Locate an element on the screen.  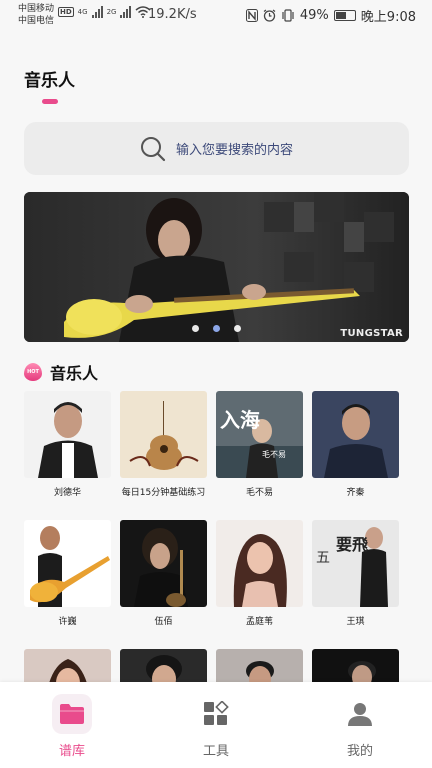
tab-tools: 工具 is located at coordinates (216, 725).